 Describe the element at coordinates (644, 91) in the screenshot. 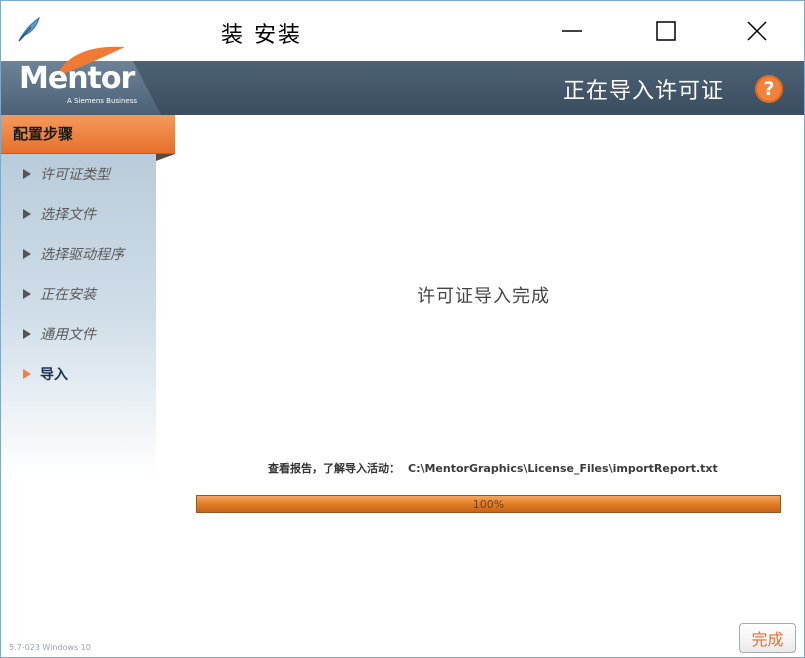

I see `page-title: 正在导入许可证` at that location.